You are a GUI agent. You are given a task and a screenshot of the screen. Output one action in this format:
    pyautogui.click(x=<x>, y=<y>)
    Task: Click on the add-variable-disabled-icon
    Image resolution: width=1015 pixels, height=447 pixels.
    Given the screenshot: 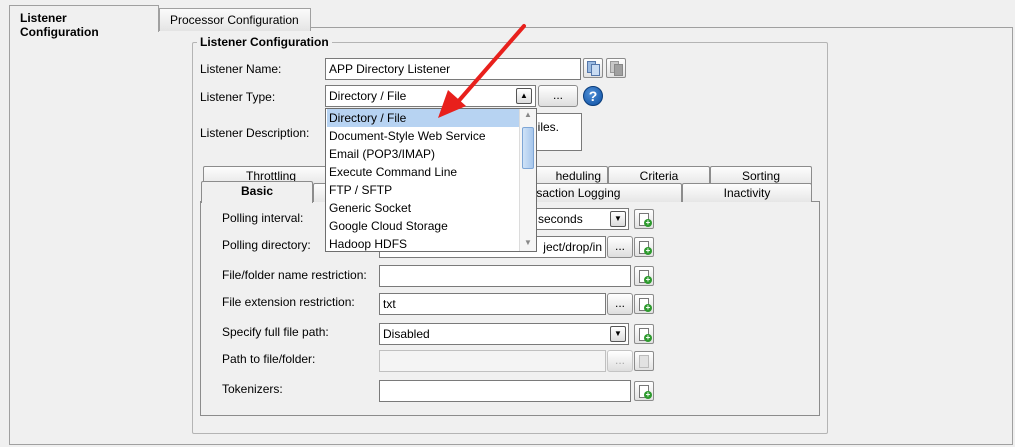 What is the action you would take?
    pyautogui.click(x=644, y=361)
    